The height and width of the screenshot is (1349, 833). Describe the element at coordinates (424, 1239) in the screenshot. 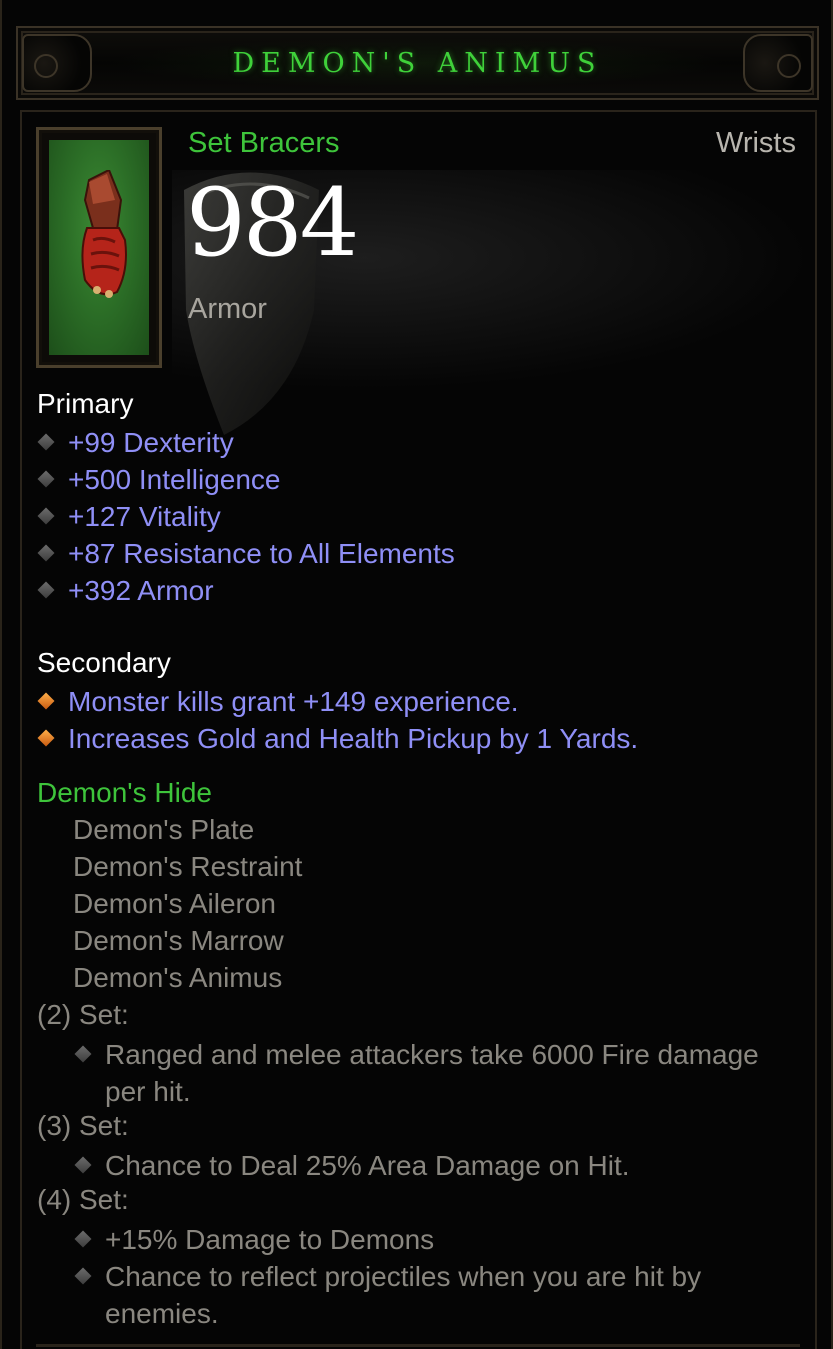

I see `set-bonus-effect: +15% Damage to Demons` at that location.